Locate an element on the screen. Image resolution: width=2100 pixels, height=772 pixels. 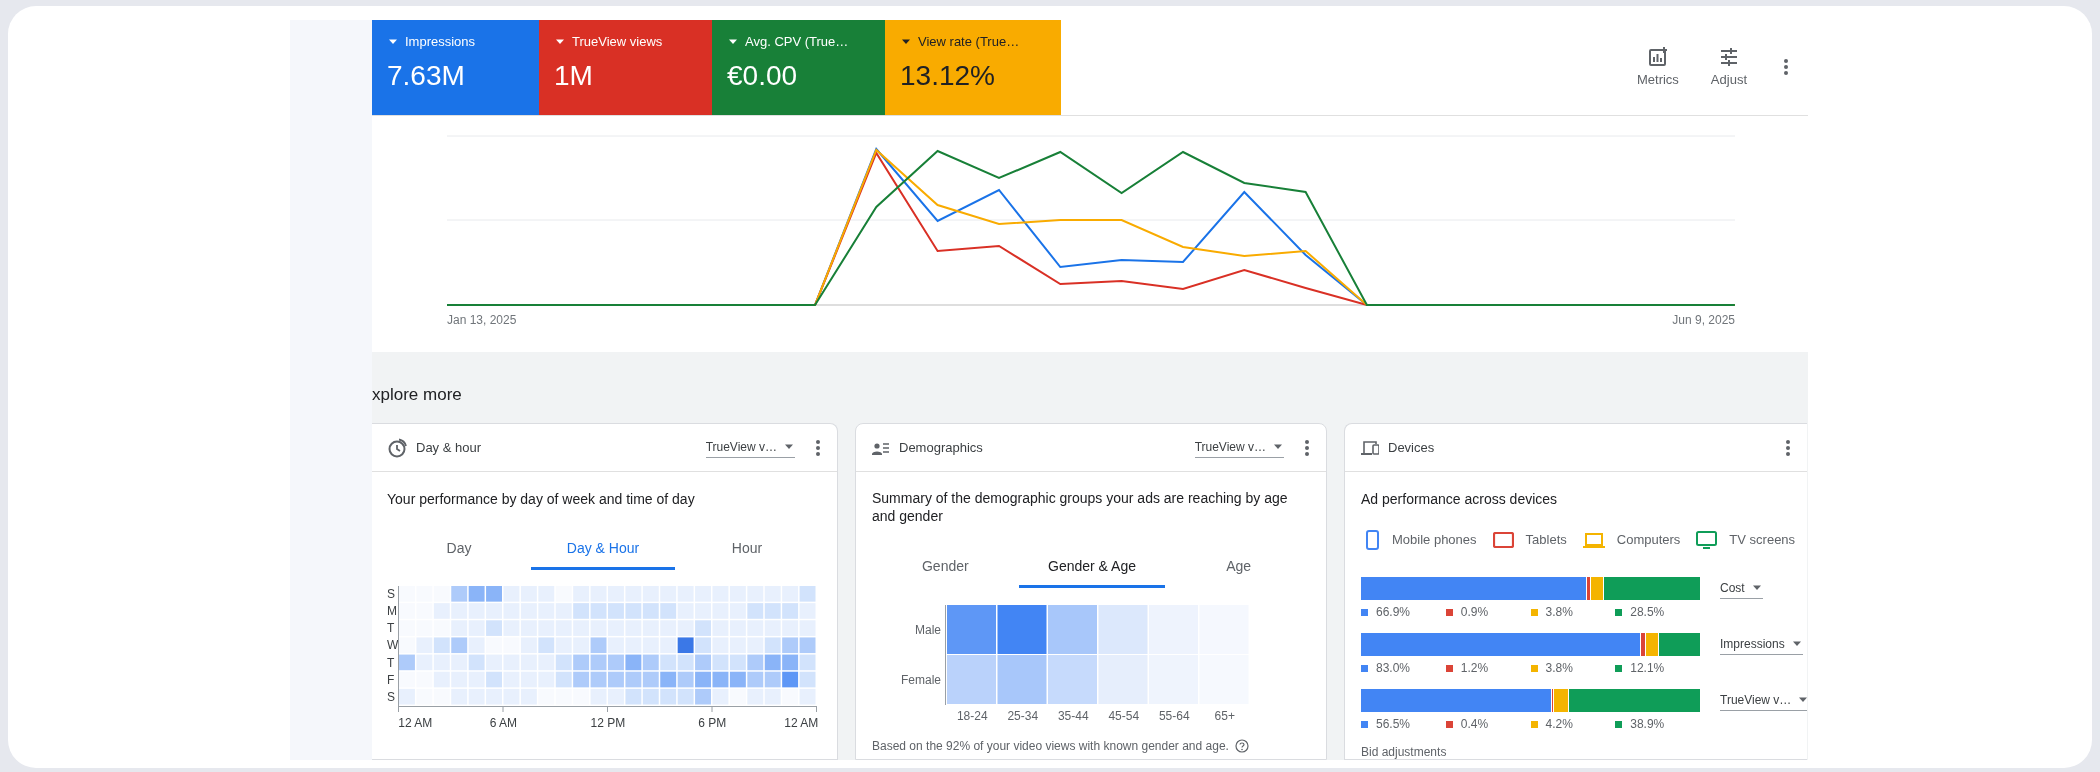
card-subtitle: Summary of the demographic groups your ads are reaching by age and gender is located at coordinates (1080, 507).